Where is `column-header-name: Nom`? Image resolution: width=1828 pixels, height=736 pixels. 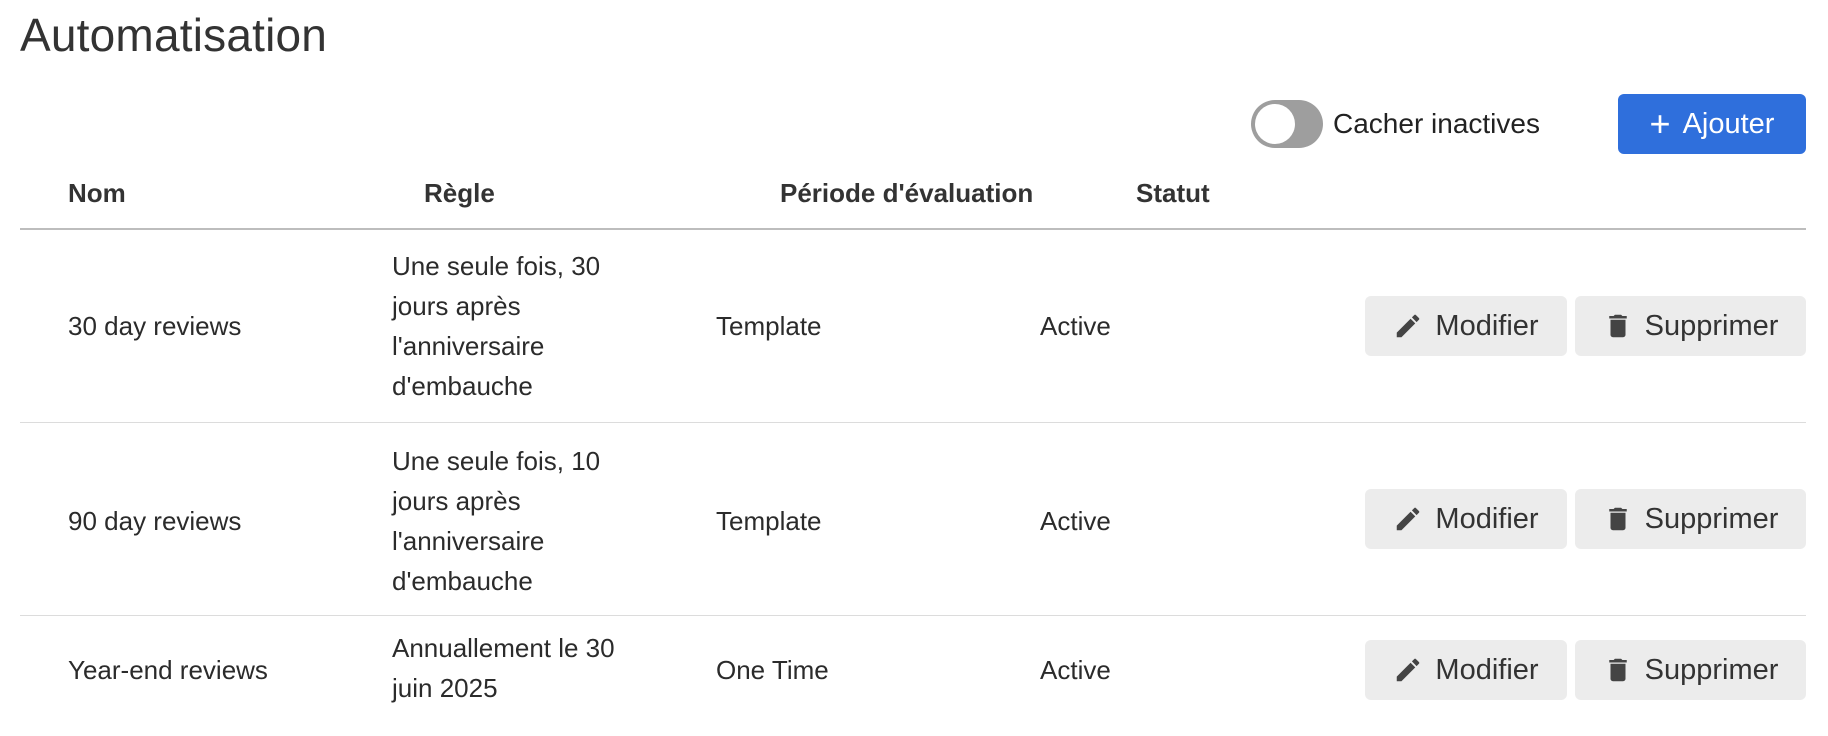
column-header-name: Nom is located at coordinates (97, 193).